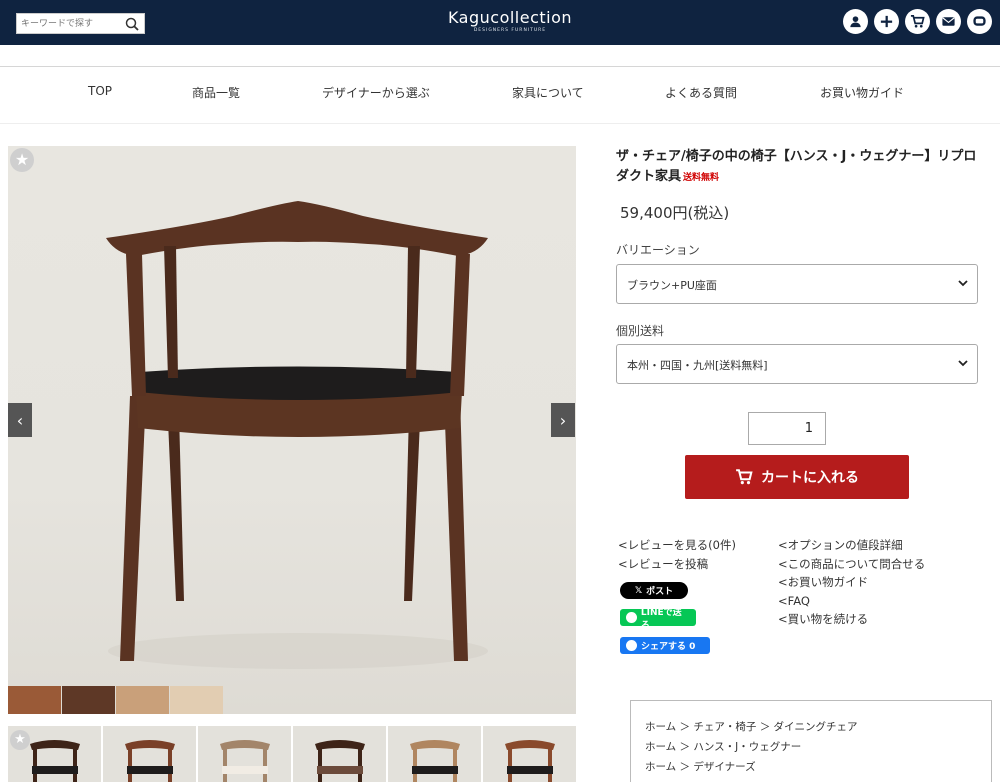 The width and height of the screenshot is (1000, 782). I want to click on shopping-guide-link: <お買い物ガイド, so click(851, 582).